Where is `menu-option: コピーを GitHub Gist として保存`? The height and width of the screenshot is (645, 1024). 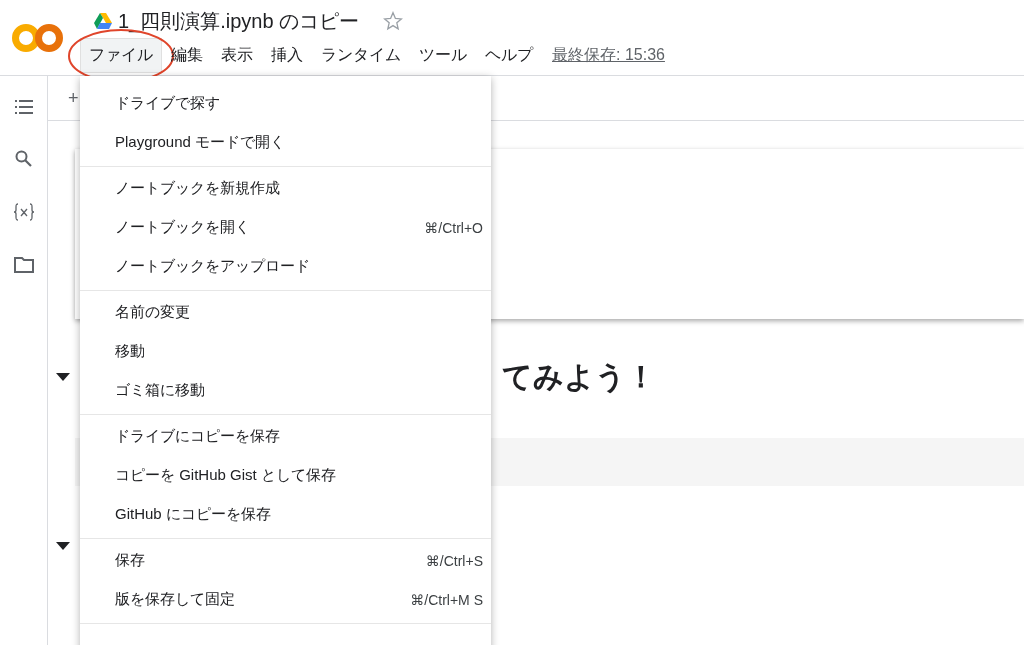 menu-option: コピーを GitHub Gist として保存 is located at coordinates (285, 475).